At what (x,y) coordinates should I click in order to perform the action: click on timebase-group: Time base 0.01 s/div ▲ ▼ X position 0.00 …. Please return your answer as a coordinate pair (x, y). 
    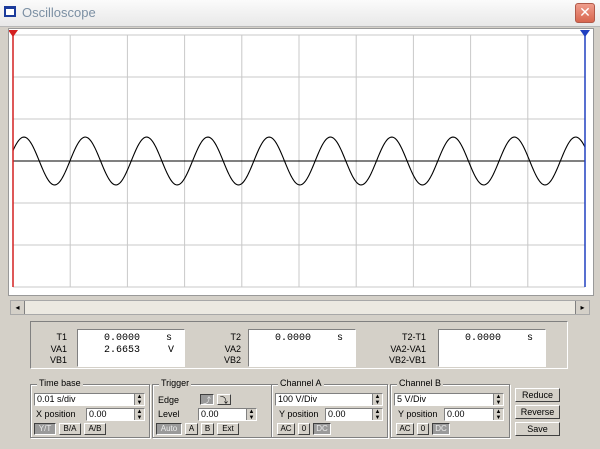
    Looking at the image, I should click on (90, 408).